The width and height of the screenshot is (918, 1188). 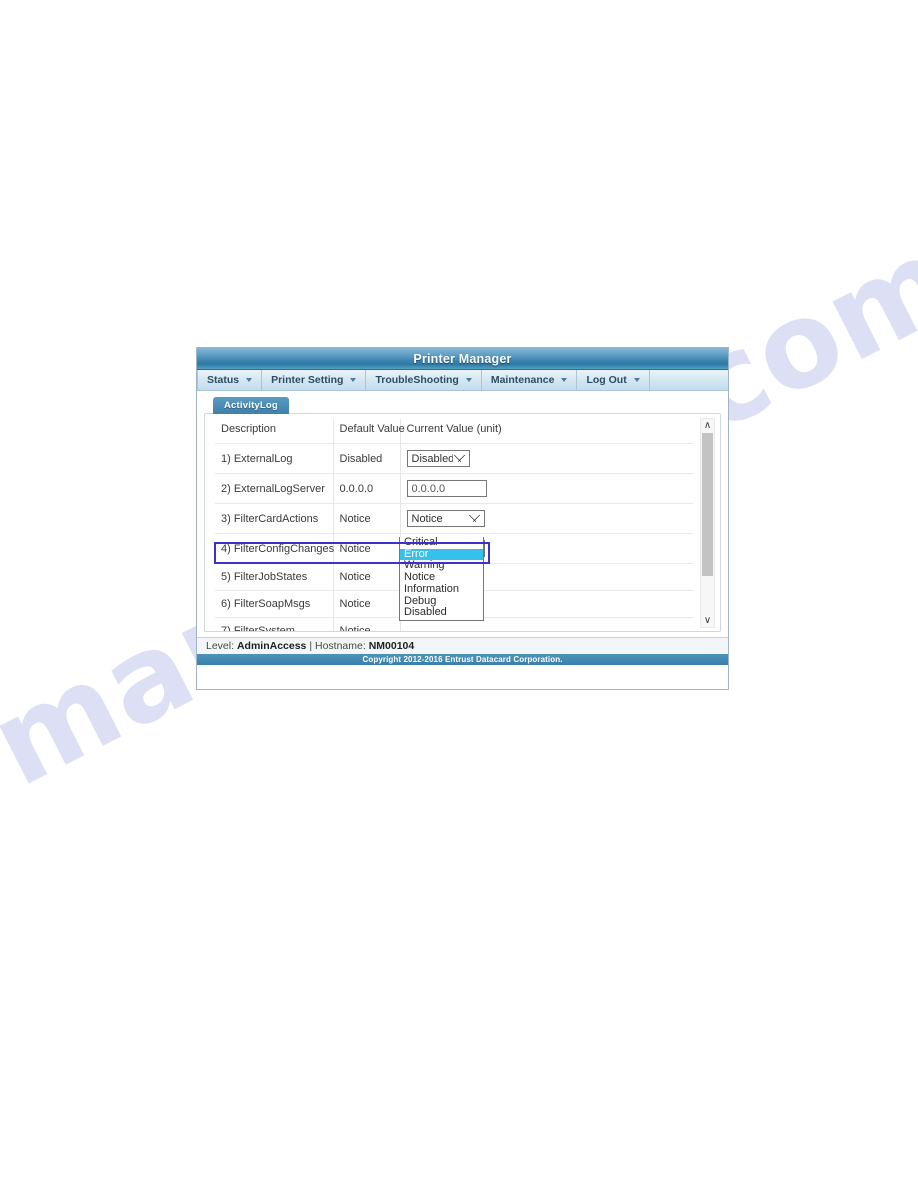 What do you see at coordinates (367, 488) in the screenshot?
I see `row-default-value: 0.0.0.0` at bounding box center [367, 488].